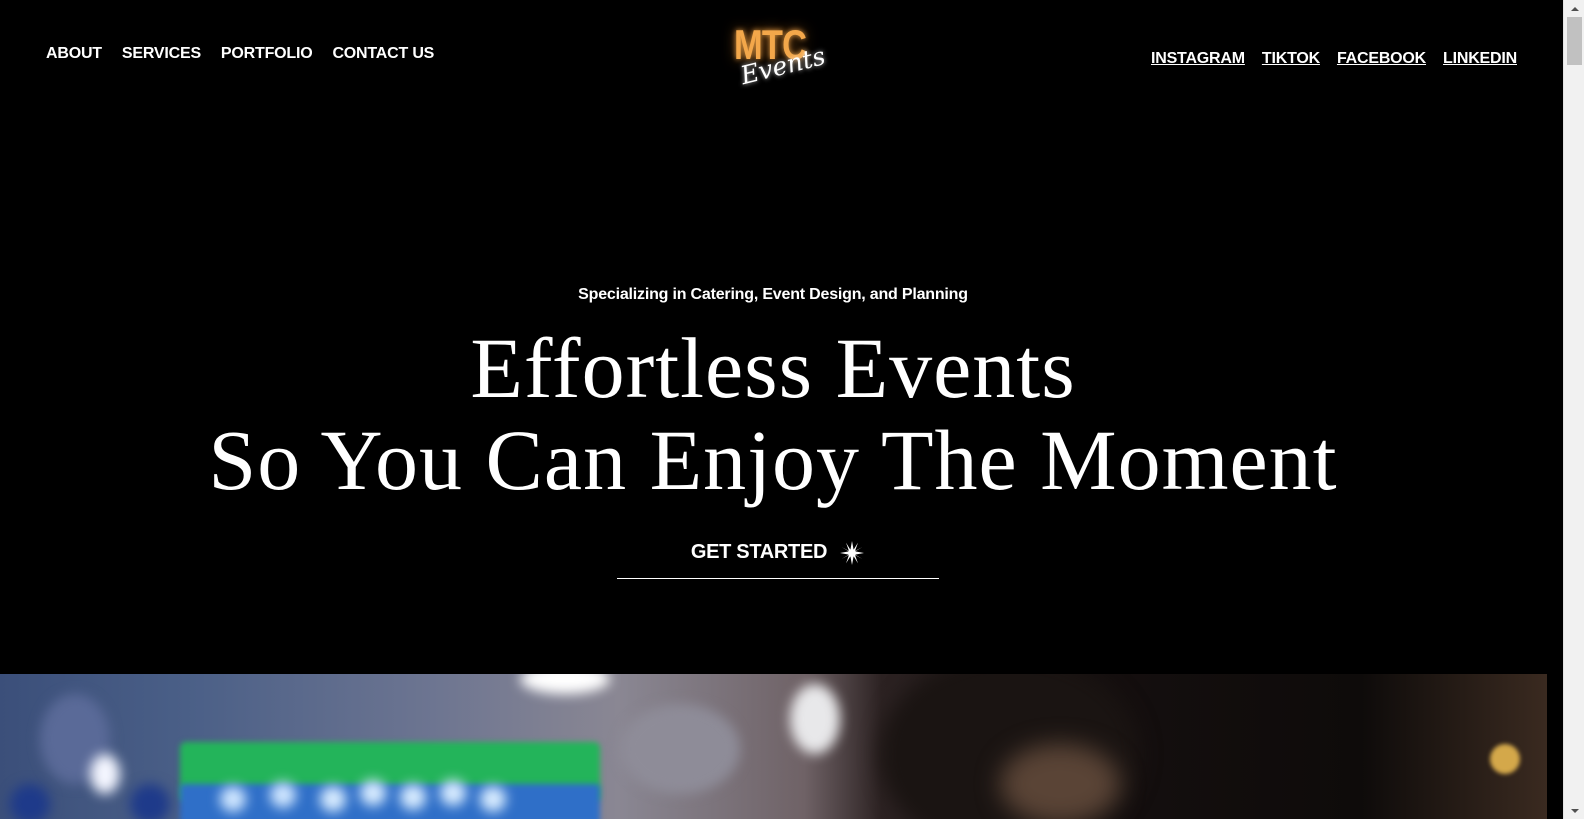  I want to click on scroll-up-arrow-icon, so click(1574, 8).